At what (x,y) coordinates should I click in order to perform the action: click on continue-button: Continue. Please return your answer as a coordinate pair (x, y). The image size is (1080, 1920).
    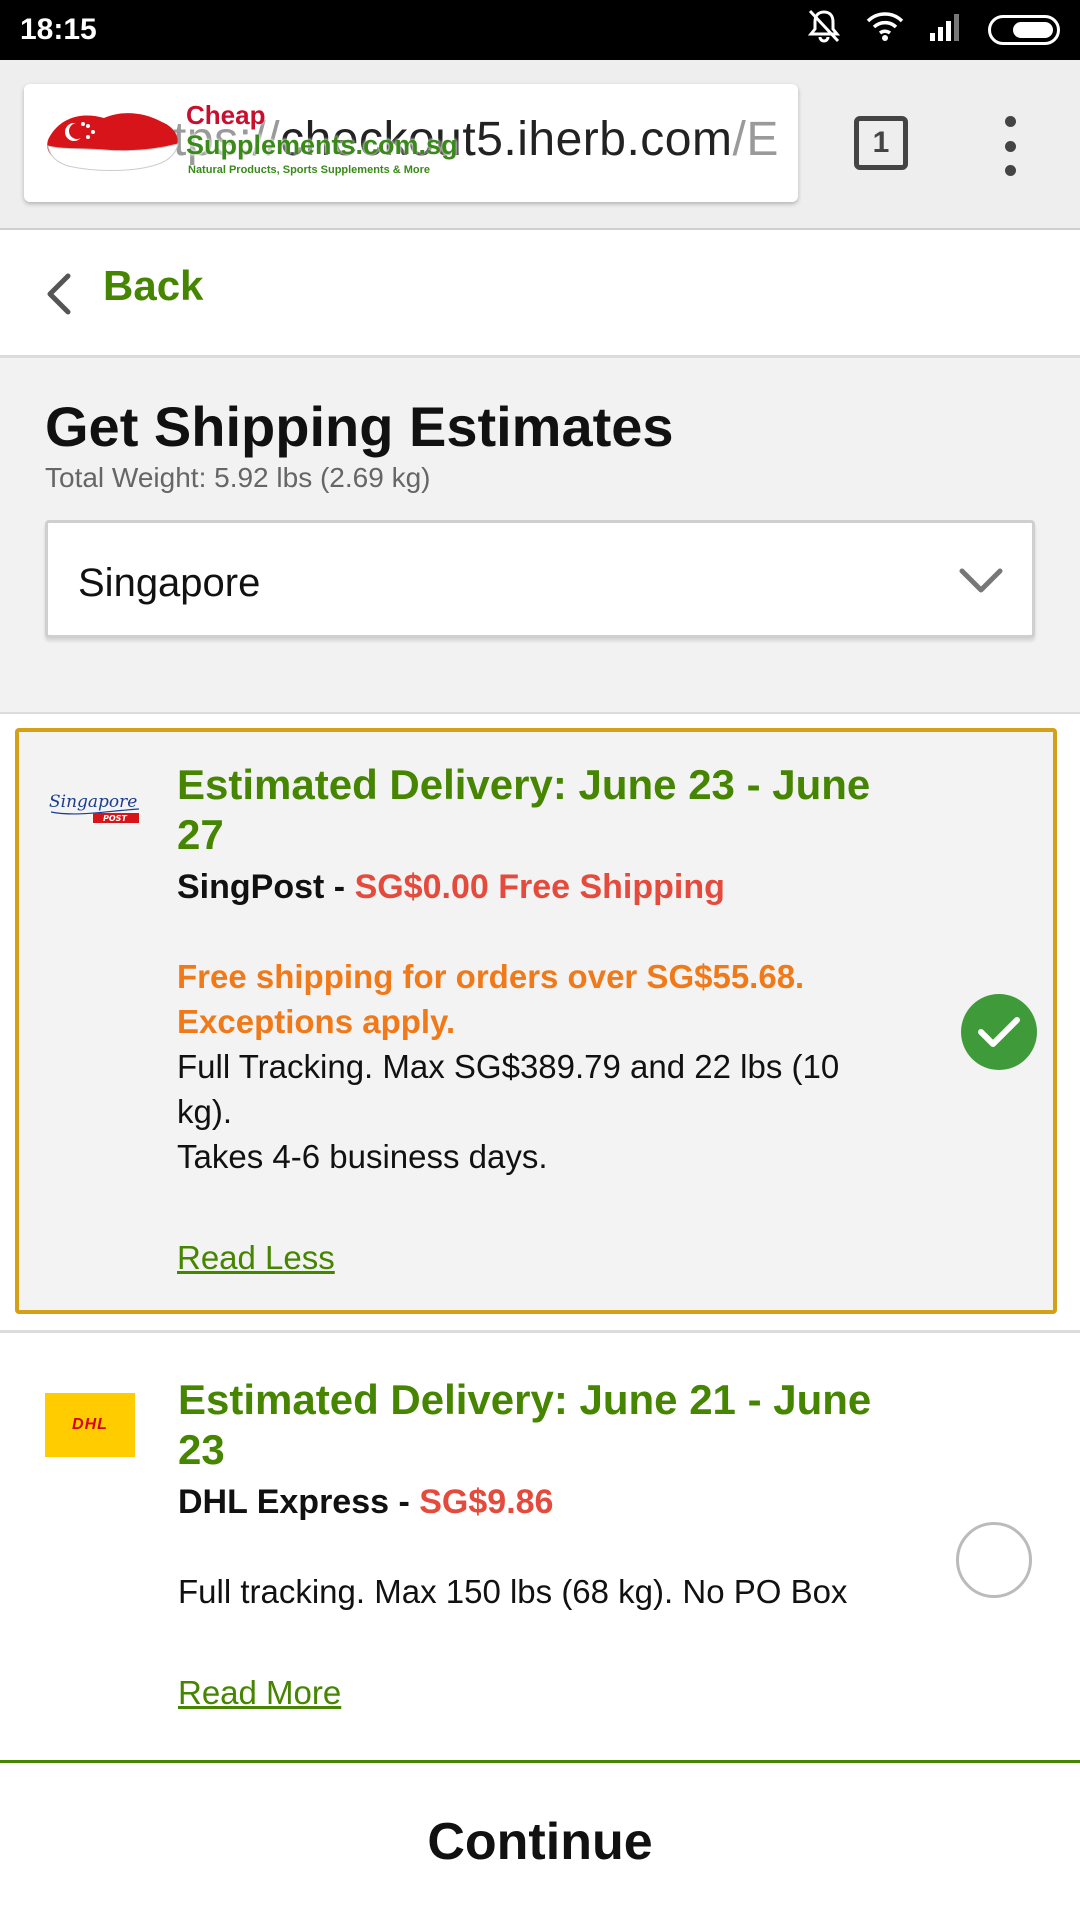
    Looking at the image, I should click on (540, 1840).